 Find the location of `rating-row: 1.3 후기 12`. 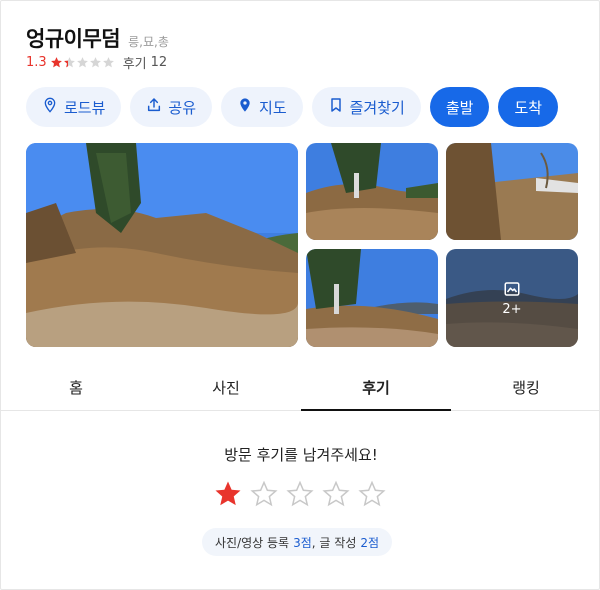

rating-row: 1.3 후기 12 is located at coordinates (96, 62).